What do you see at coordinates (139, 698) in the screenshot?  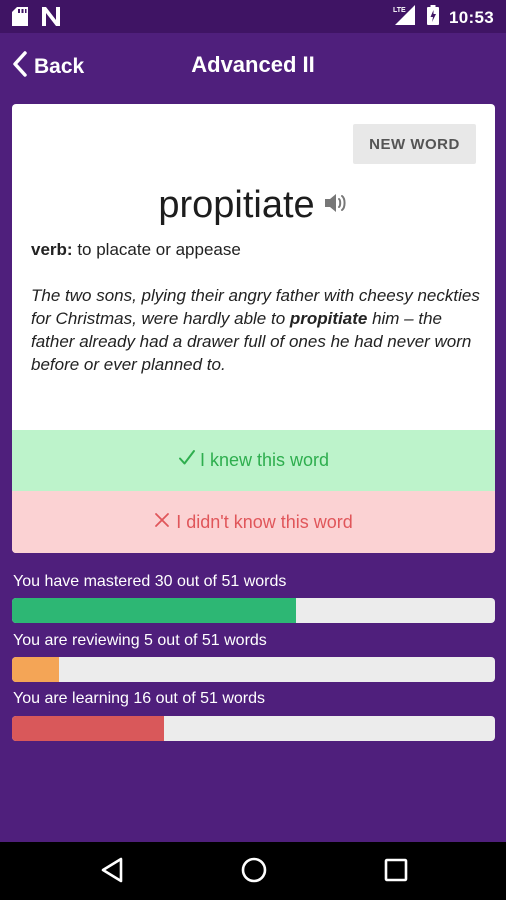 I see `learning-label: You are learning 16 out of 51 words` at bounding box center [139, 698].